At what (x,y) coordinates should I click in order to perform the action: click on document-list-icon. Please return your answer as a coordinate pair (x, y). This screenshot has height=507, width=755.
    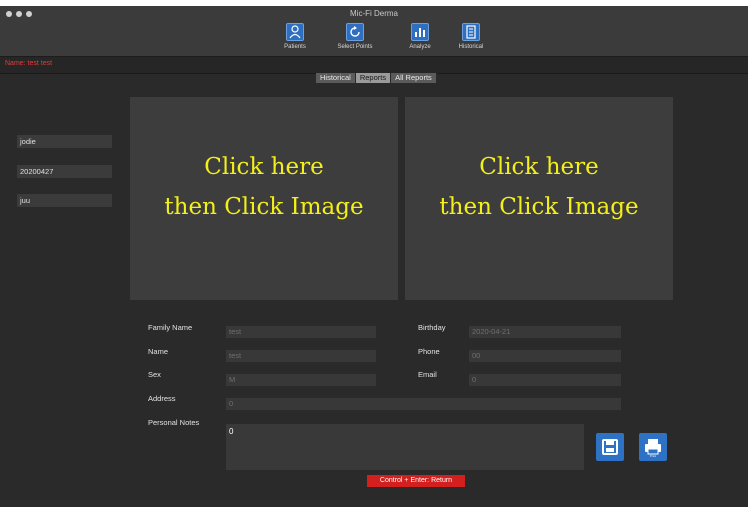
    Looking at the image, I should click on (471, 32).